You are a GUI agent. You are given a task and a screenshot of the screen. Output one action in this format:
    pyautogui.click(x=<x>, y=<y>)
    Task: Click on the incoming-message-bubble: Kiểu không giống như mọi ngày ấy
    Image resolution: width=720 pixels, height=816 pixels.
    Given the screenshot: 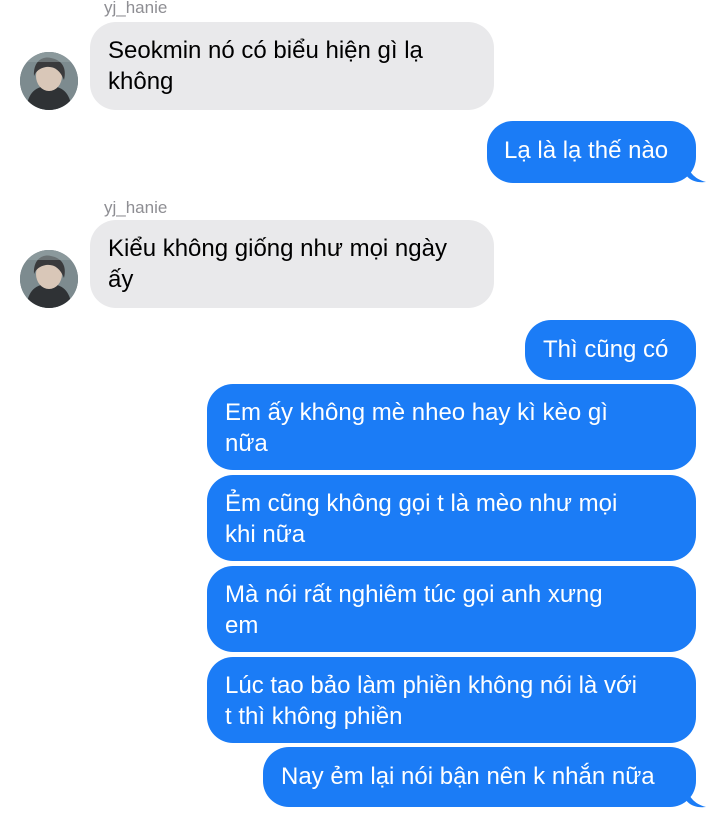 What is the action you would take?
    pyautogui.click(x=292, y=264)
    